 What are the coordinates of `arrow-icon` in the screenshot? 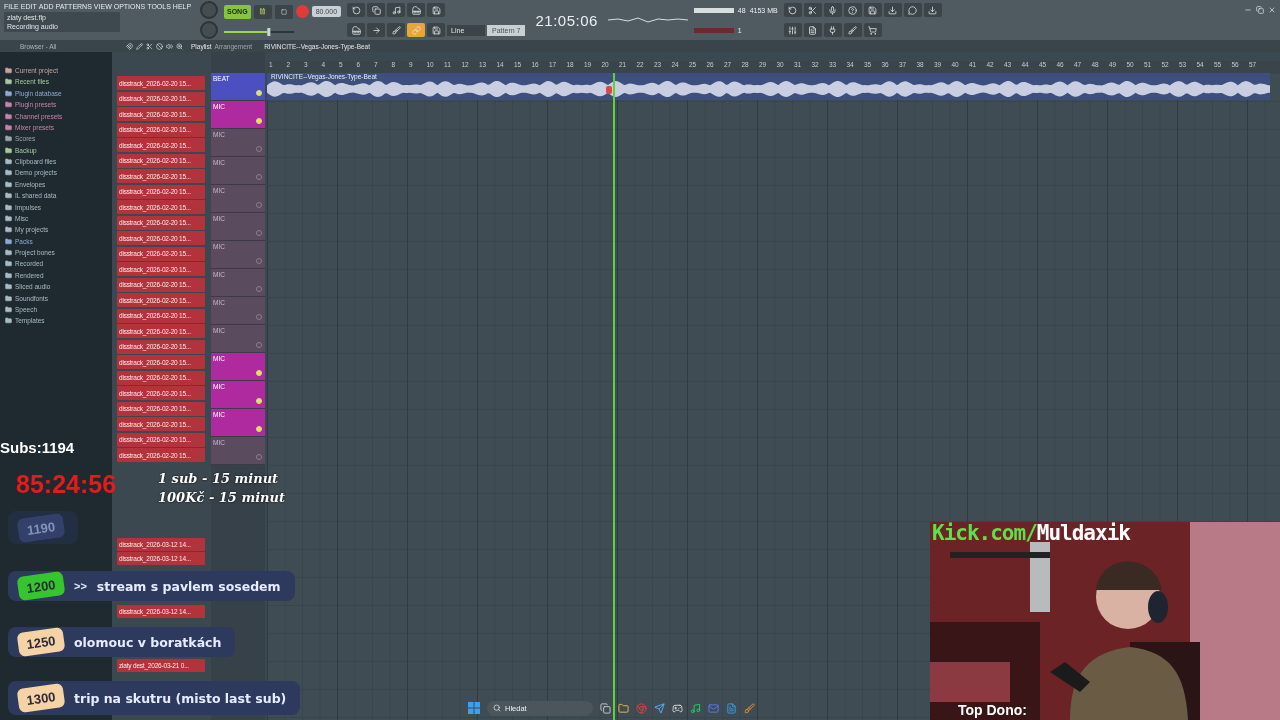 It's located at (376, 30).